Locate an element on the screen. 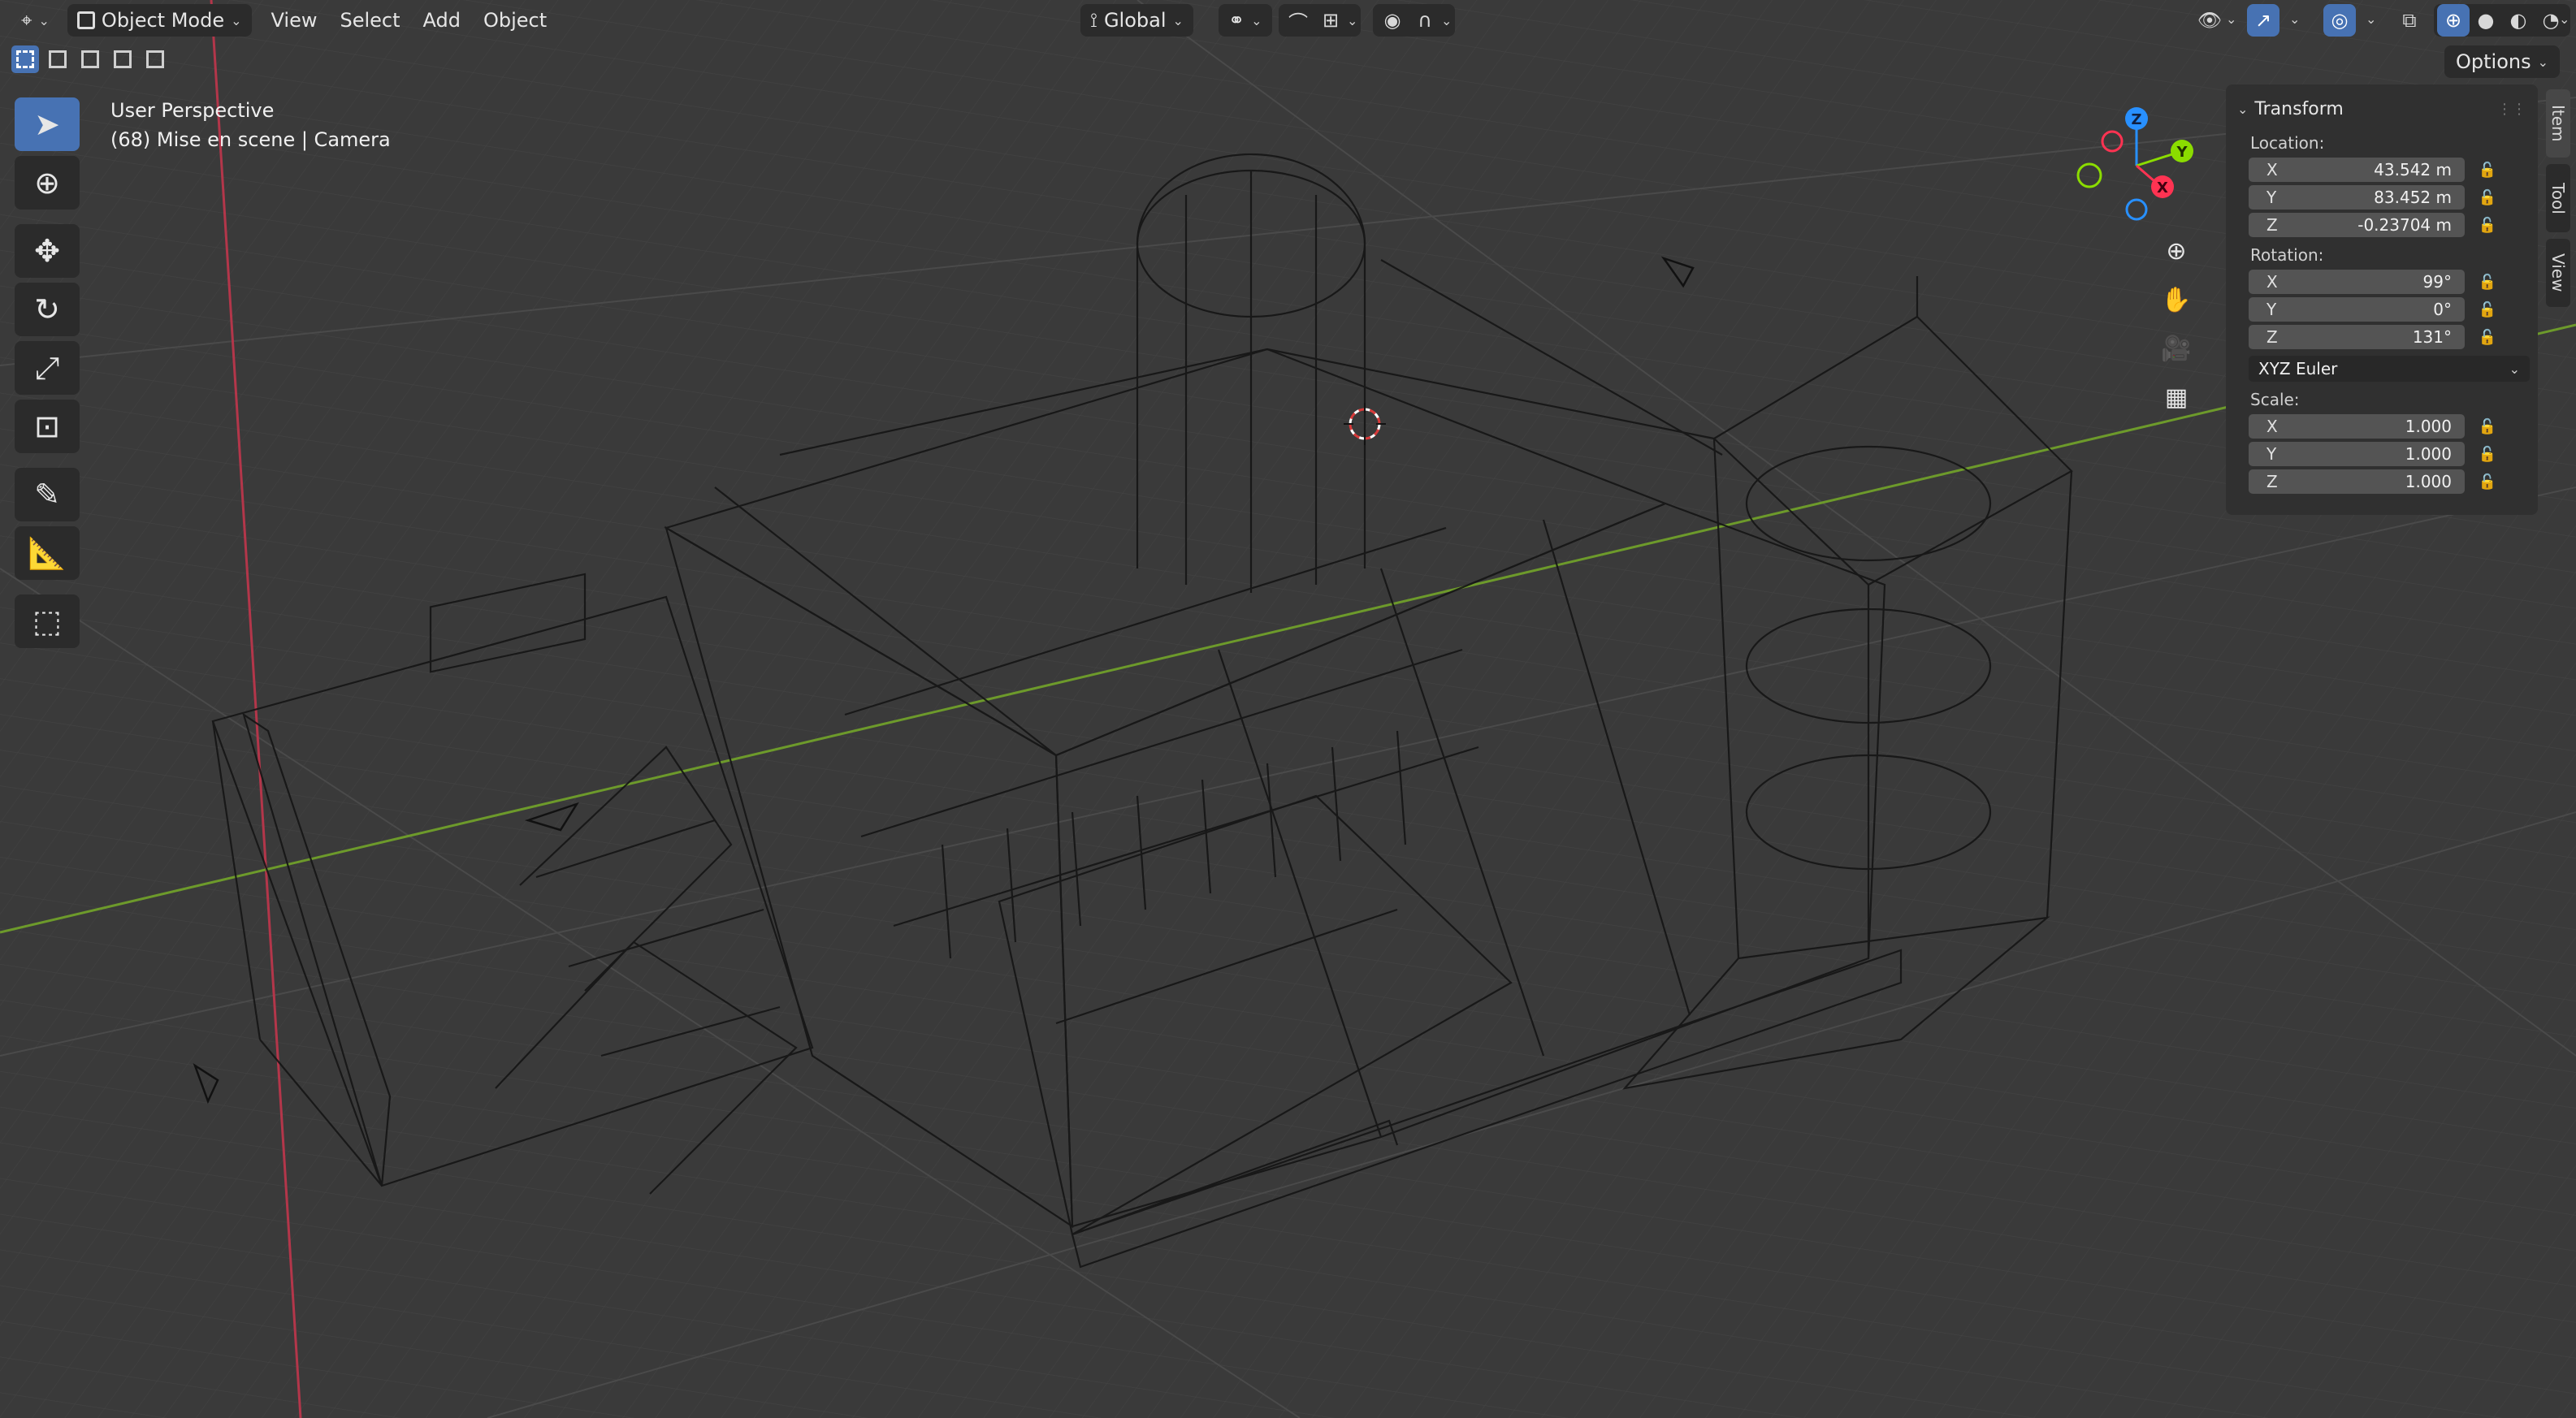 This screenshot has height=1418, width=2576. tab-view: View is located at coordinates (2558, 273).